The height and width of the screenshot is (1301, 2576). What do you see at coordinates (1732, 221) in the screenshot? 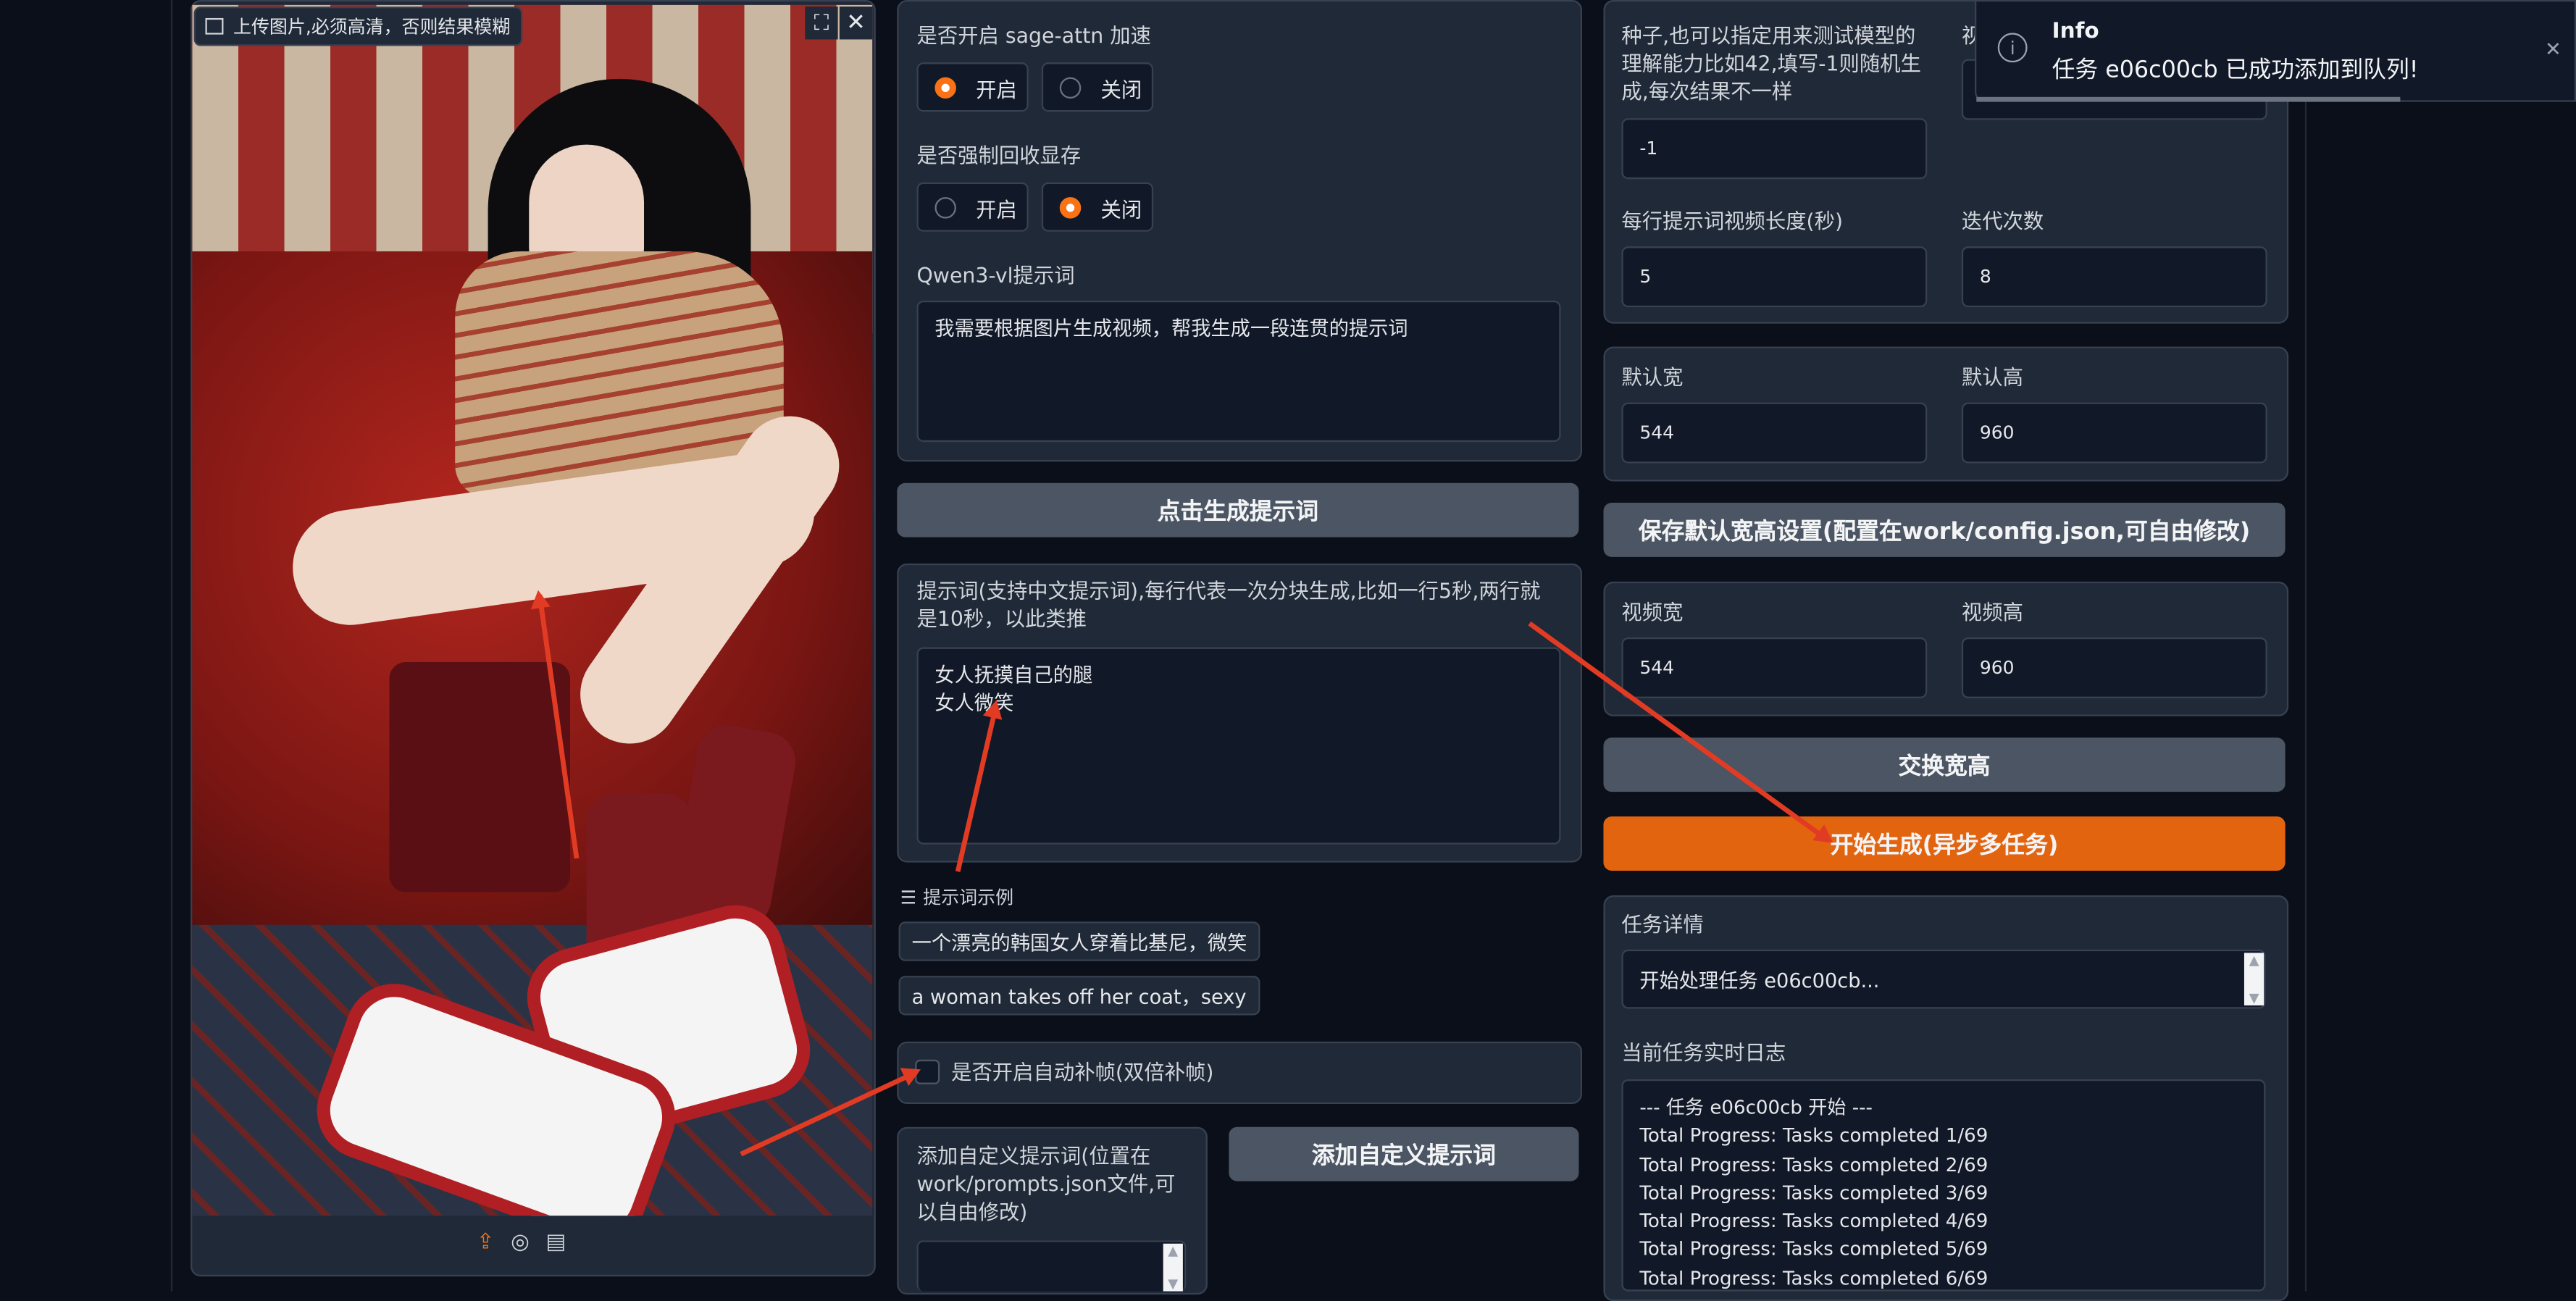
I see `duration-label: 每行提示词视频长度(秒)` at bounding box center [1732, 221].